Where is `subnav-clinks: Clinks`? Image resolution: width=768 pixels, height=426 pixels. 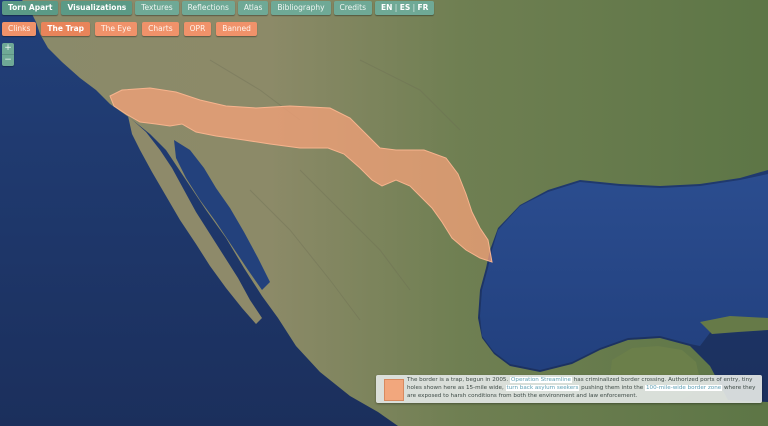 subnav-clinks: Clinks is located at coordinates (19, 29).